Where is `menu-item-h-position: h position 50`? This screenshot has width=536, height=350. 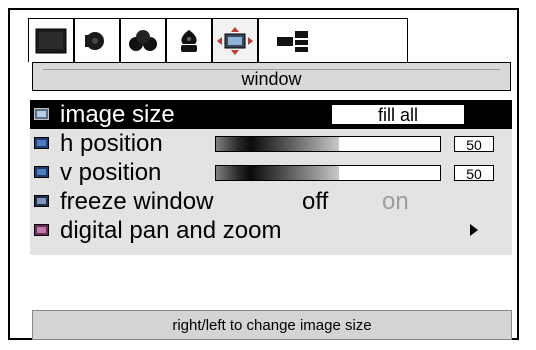 menu-item-h-position: h position 50 is located at coordinates (271, 143).